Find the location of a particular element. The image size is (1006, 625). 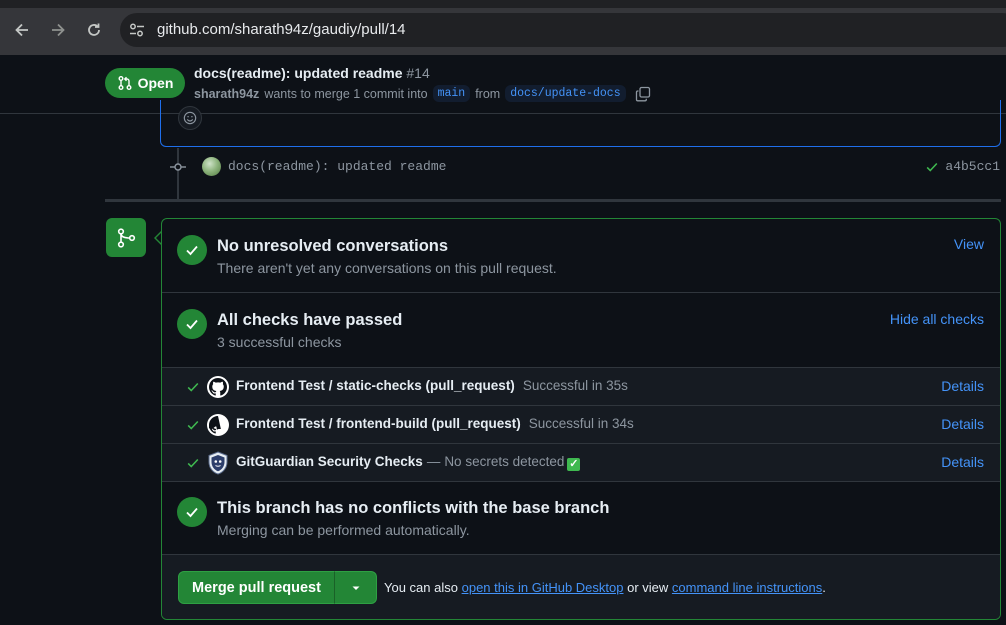

also-text: You can also is located at coordinates (421, 587).